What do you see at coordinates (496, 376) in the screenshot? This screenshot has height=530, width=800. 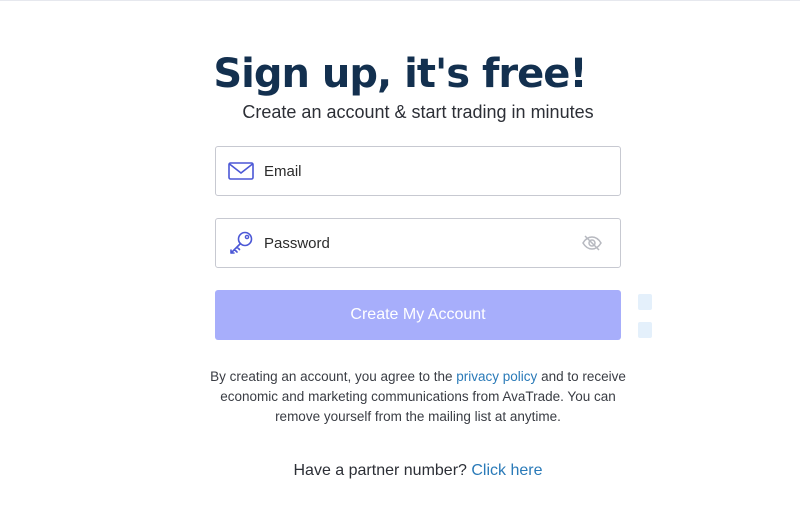 I see `privacy-policy-link: privacy policy` at bounding box center [496, 376].